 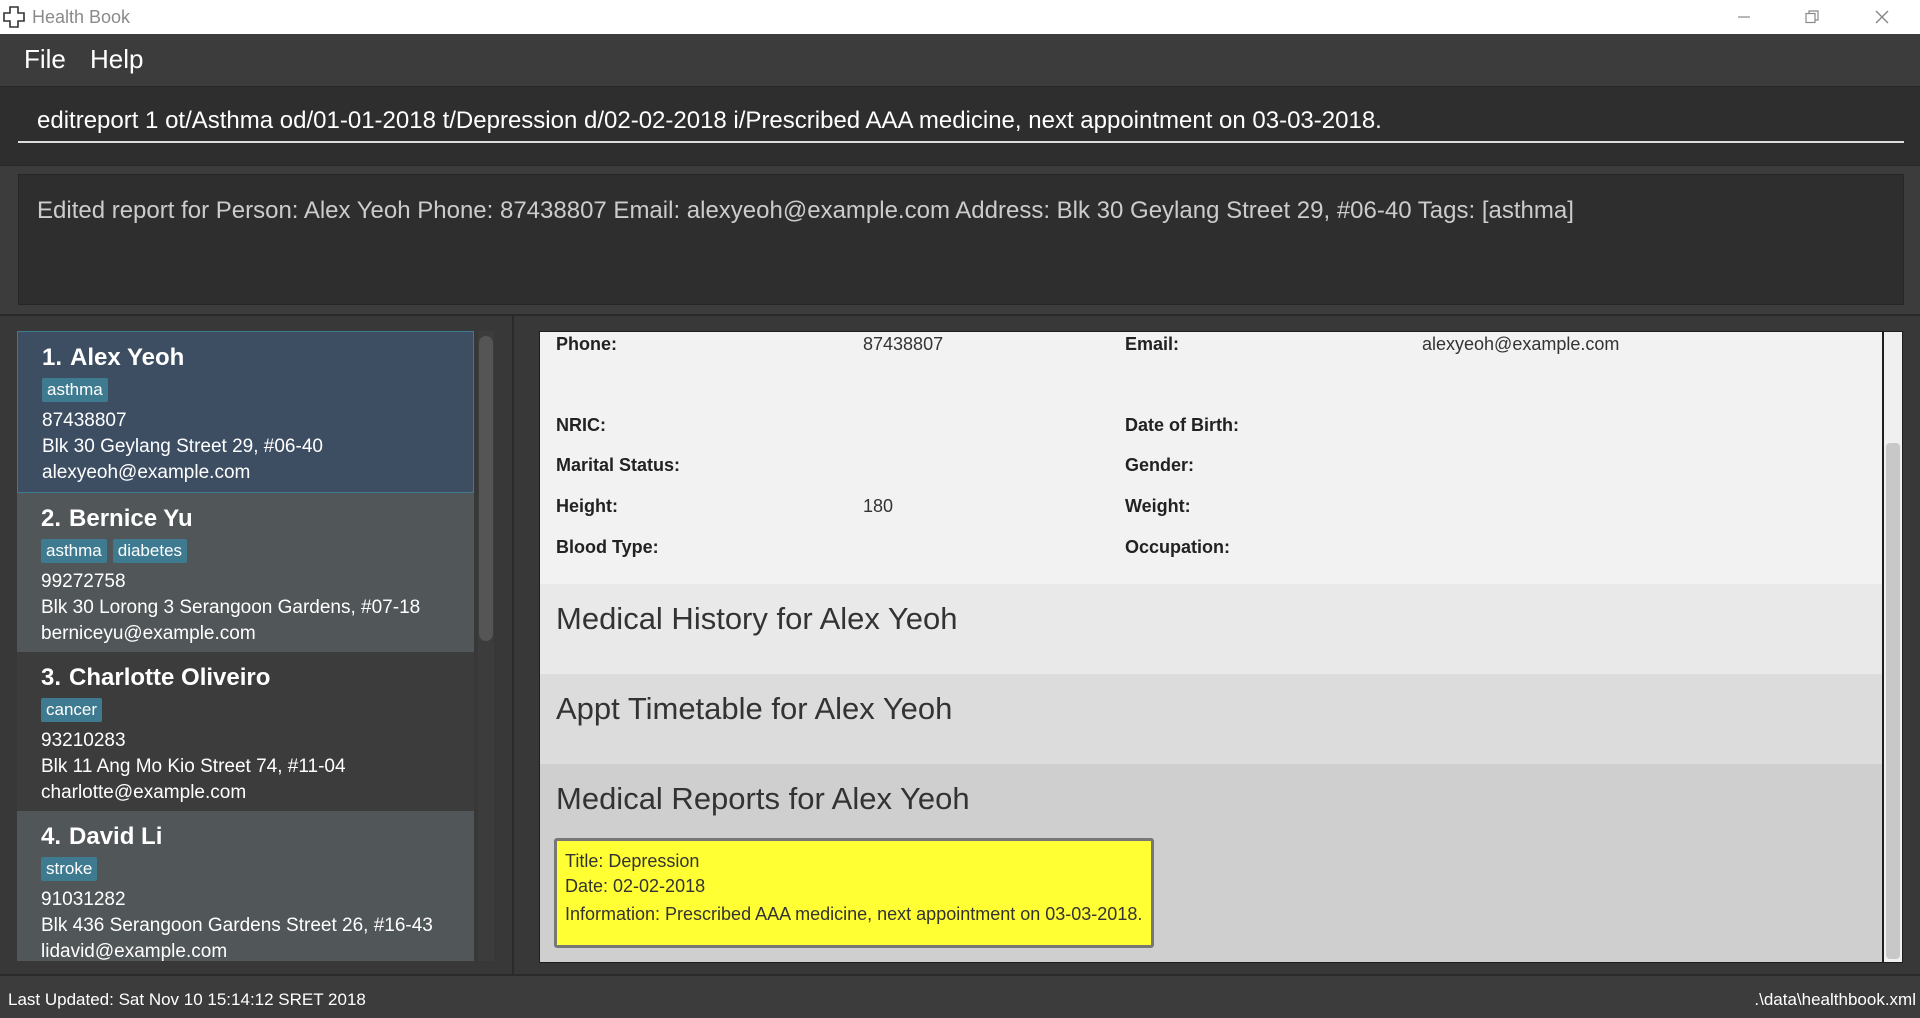 I want to click on person-phone: 91031282, so click(x=83, y=899).